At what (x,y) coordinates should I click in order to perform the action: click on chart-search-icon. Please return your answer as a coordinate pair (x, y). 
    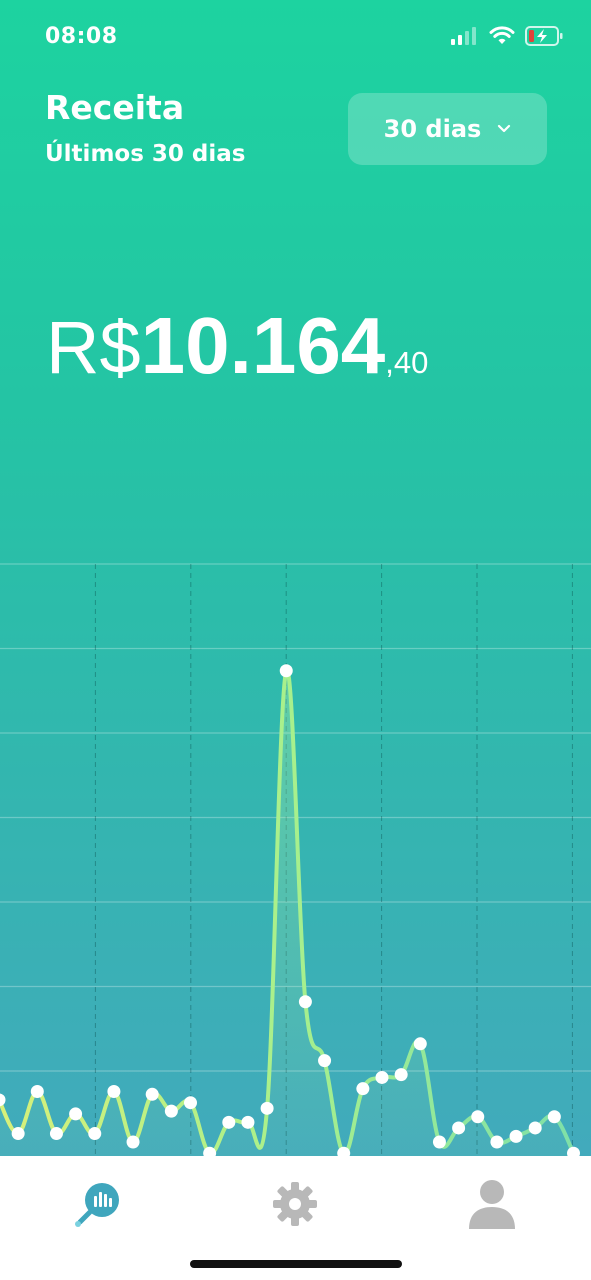
    Looking at the image, I should click on (97, 1205).